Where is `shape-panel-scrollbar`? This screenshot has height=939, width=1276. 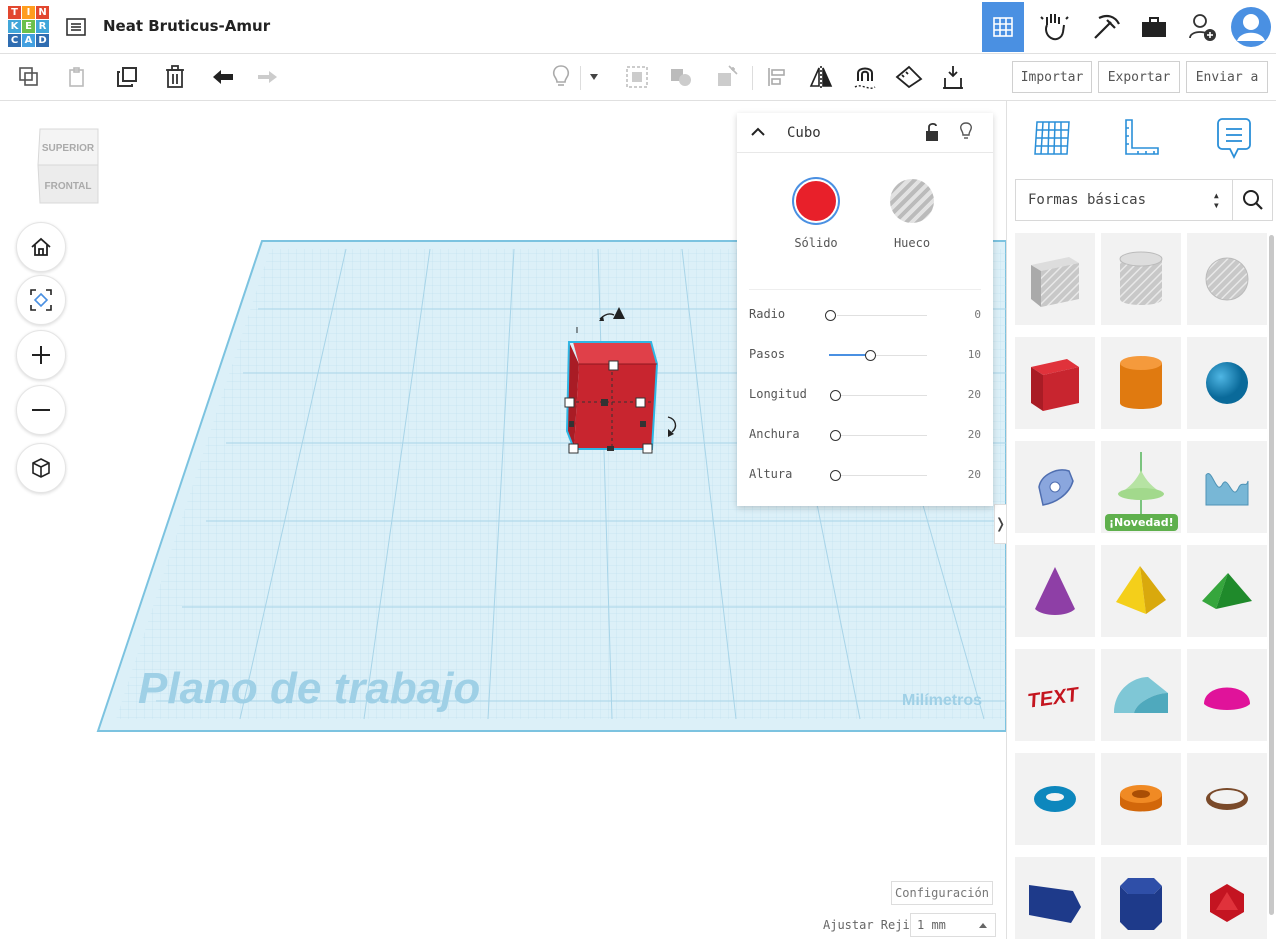
shape-panel-scrollbar is located at coordinates (1271, 575).